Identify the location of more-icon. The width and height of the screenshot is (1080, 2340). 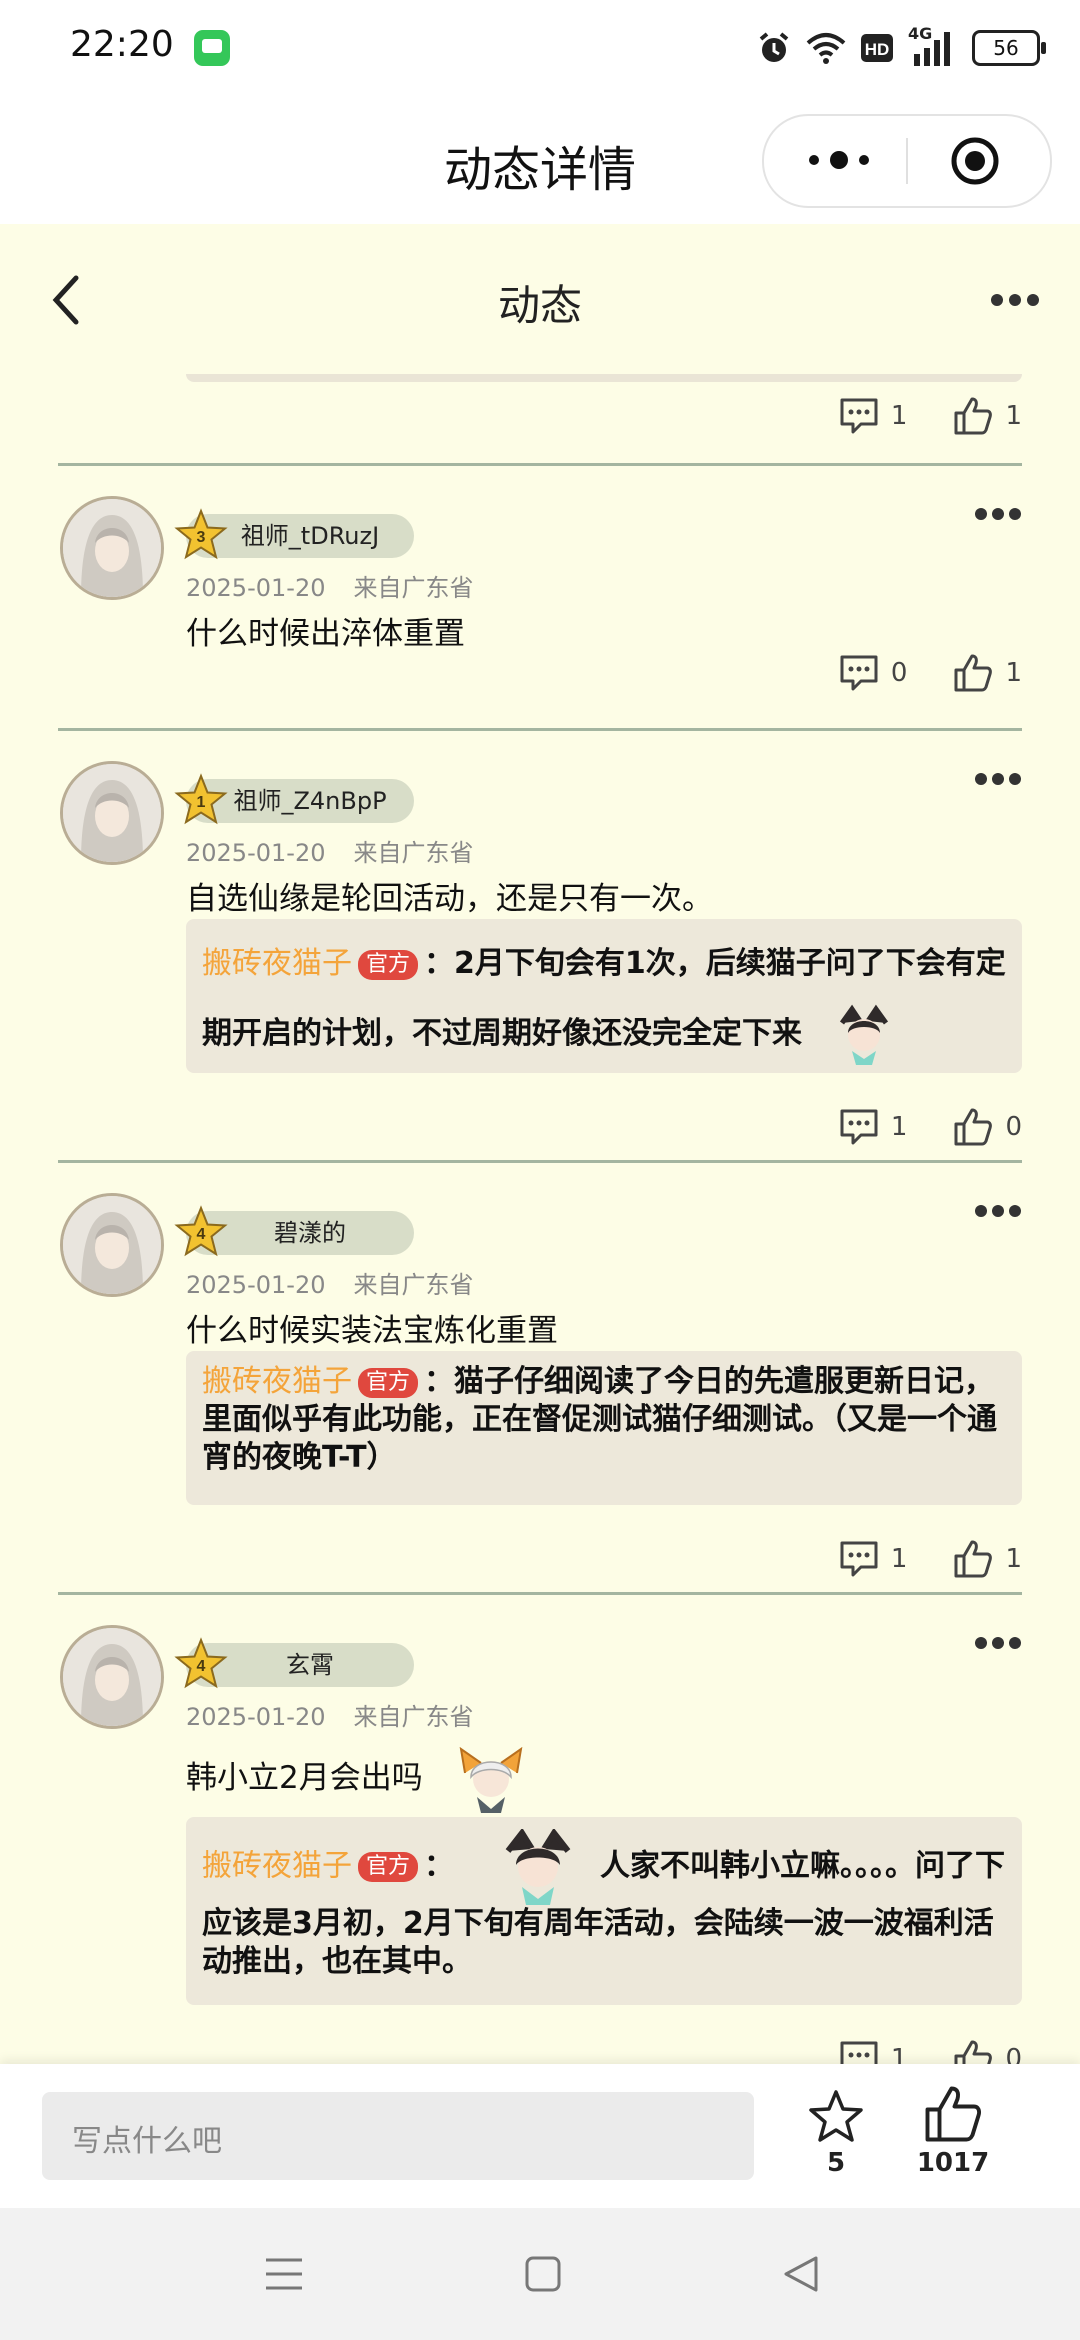
(1015, 300).